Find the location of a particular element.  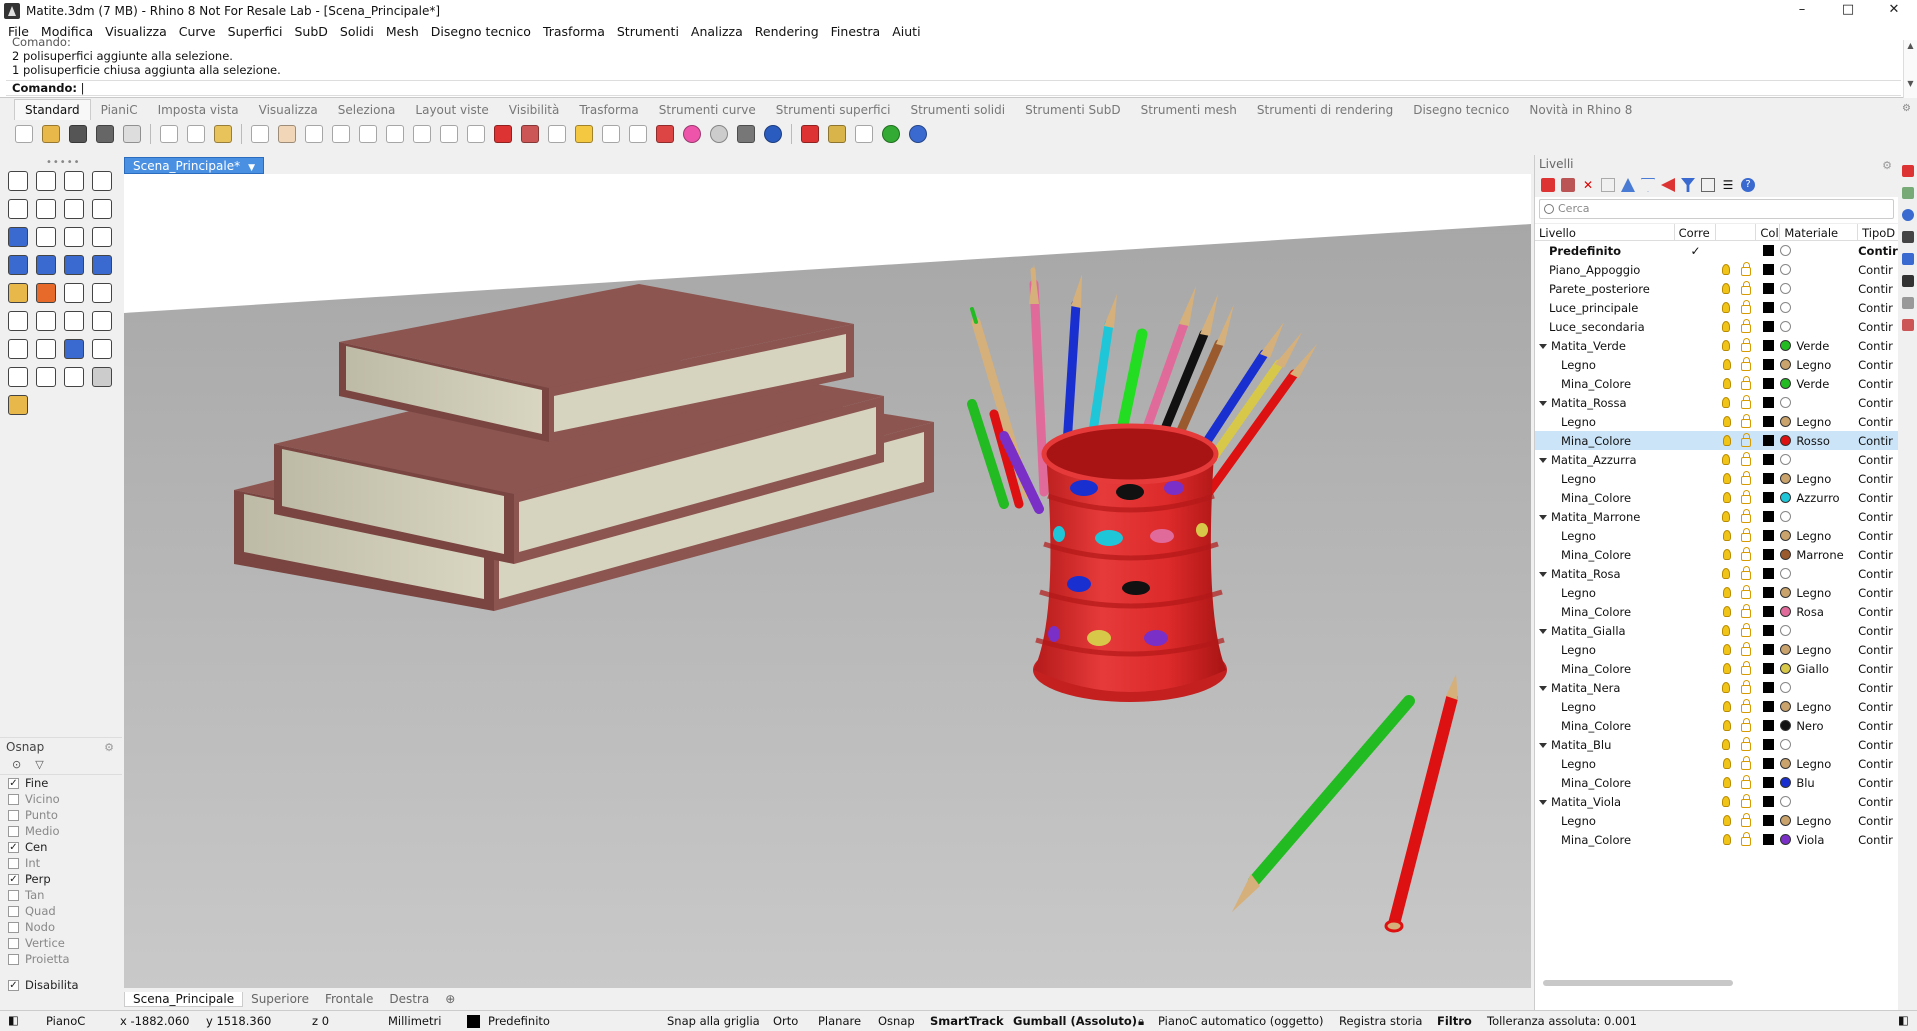

gear-icon: ⚙ is located at coordinates (109, 748).